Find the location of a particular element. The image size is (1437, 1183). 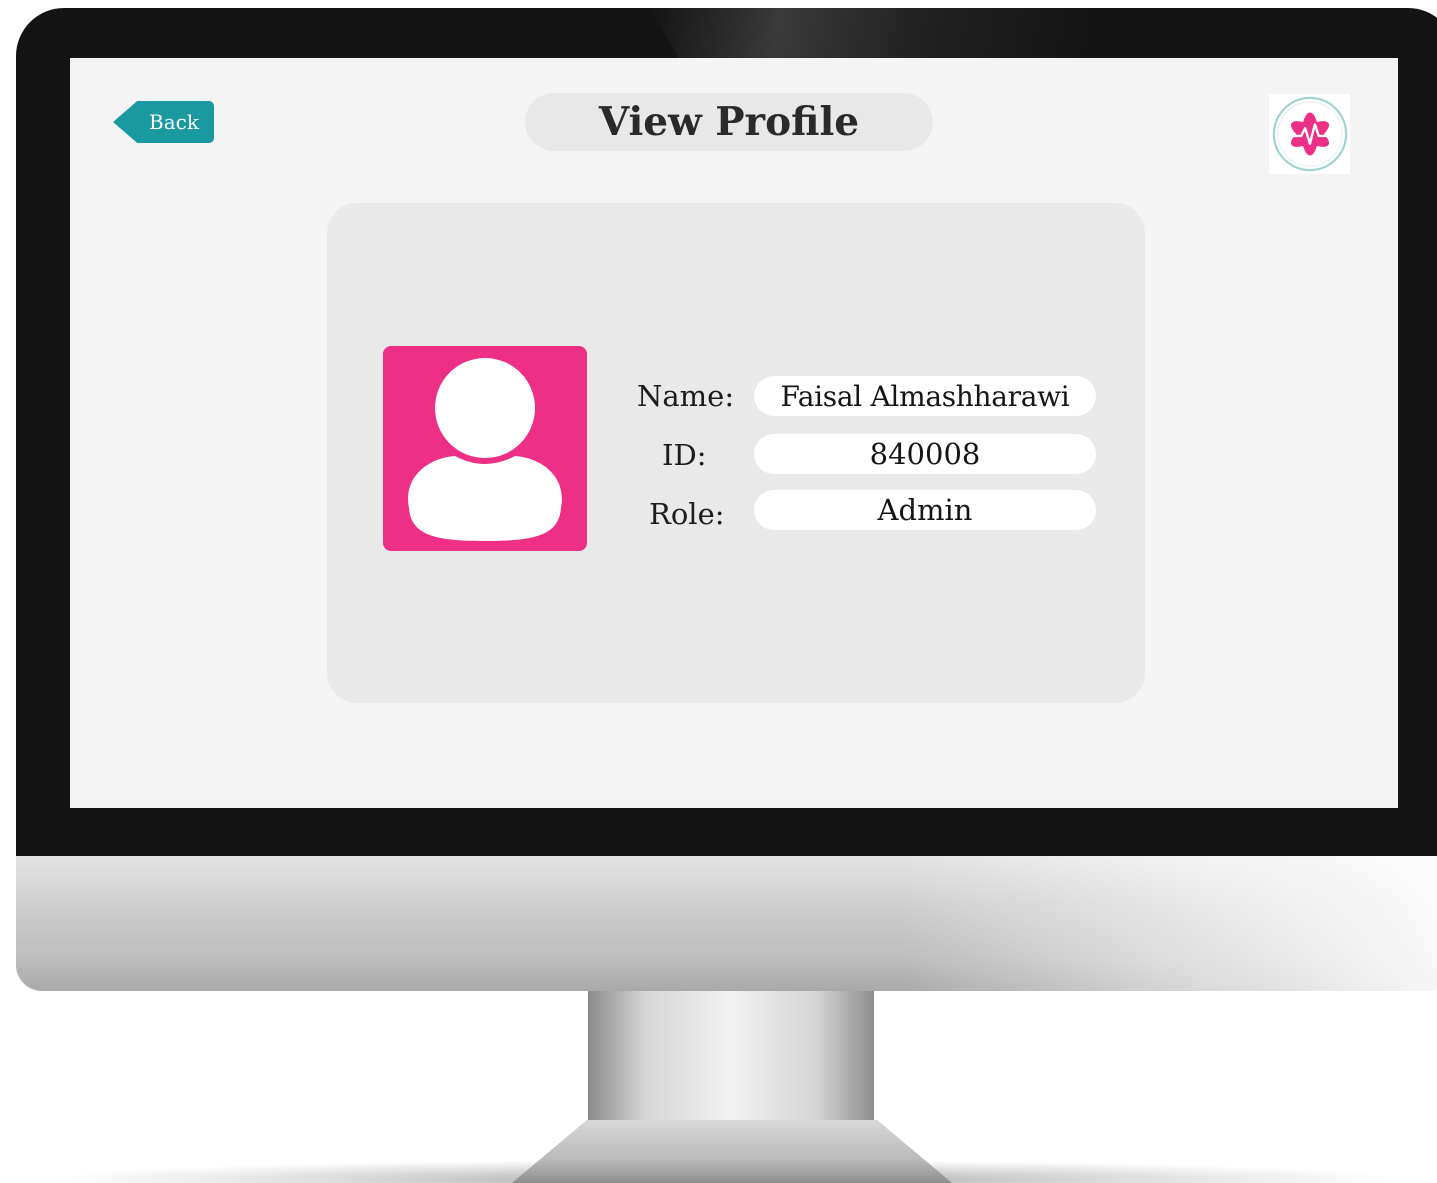

monitor-chin is located at coordinates (726, 923).